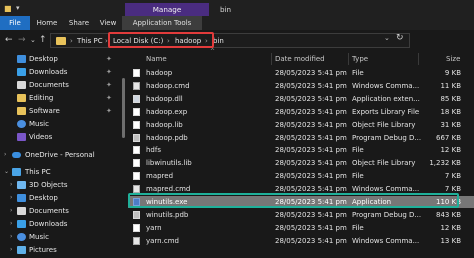 This screenshot has height=258, width=474. Describe the element at coordinates (400, 38) in the screenshot. I see `refresh-icon: ↻` at that location.